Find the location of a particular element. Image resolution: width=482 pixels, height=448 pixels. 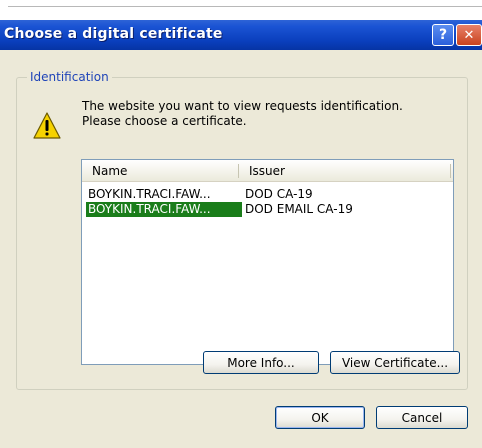

warning-icon is located at coordinates (47, 125).